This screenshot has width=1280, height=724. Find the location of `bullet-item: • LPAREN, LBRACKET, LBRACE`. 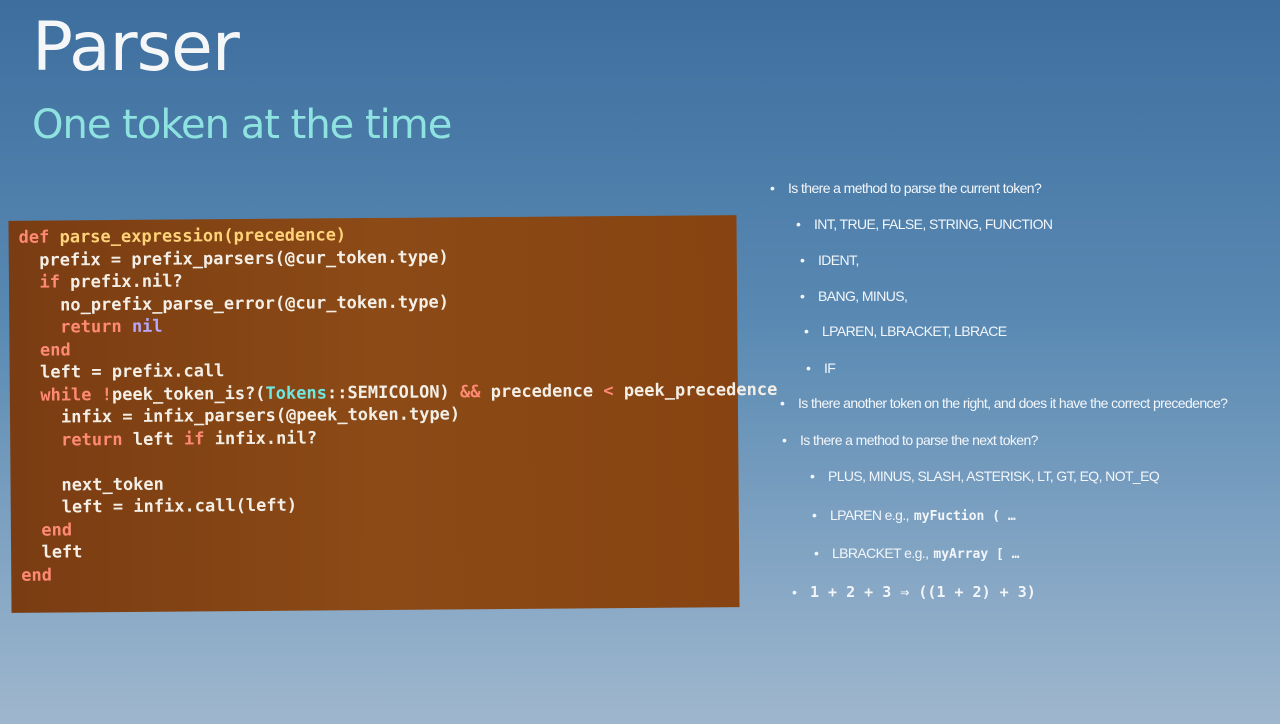

bullet-item: • LPAREN, LBRACKET, LBRACE is located at coordinates (905, 331).